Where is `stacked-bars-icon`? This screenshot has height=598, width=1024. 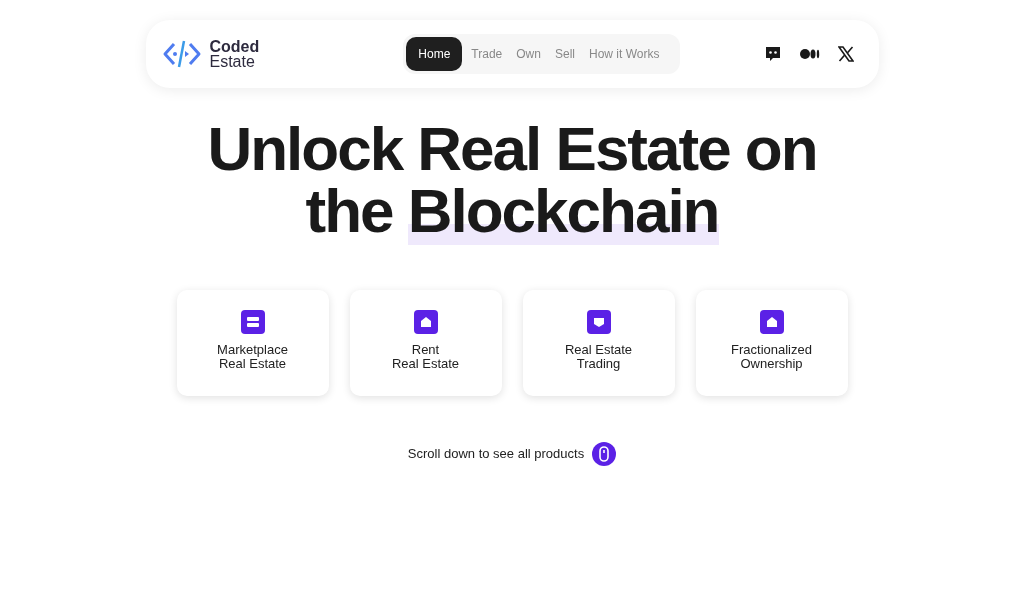
stacked-bars-icon is located at coordinates (252, 322).